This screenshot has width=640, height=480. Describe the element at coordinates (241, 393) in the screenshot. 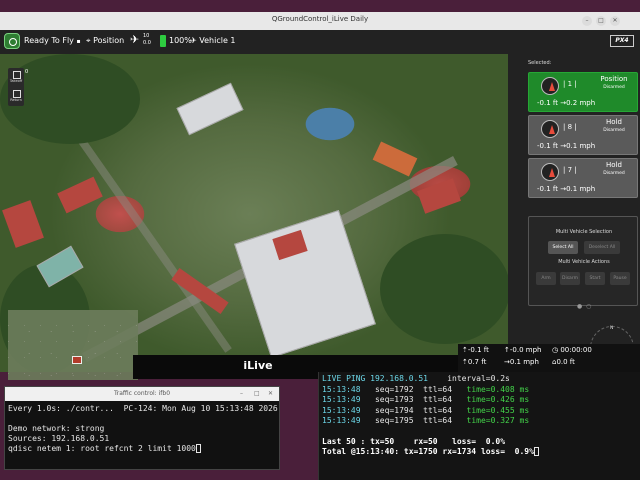

I see `tc-minimize-button: –` at that location.